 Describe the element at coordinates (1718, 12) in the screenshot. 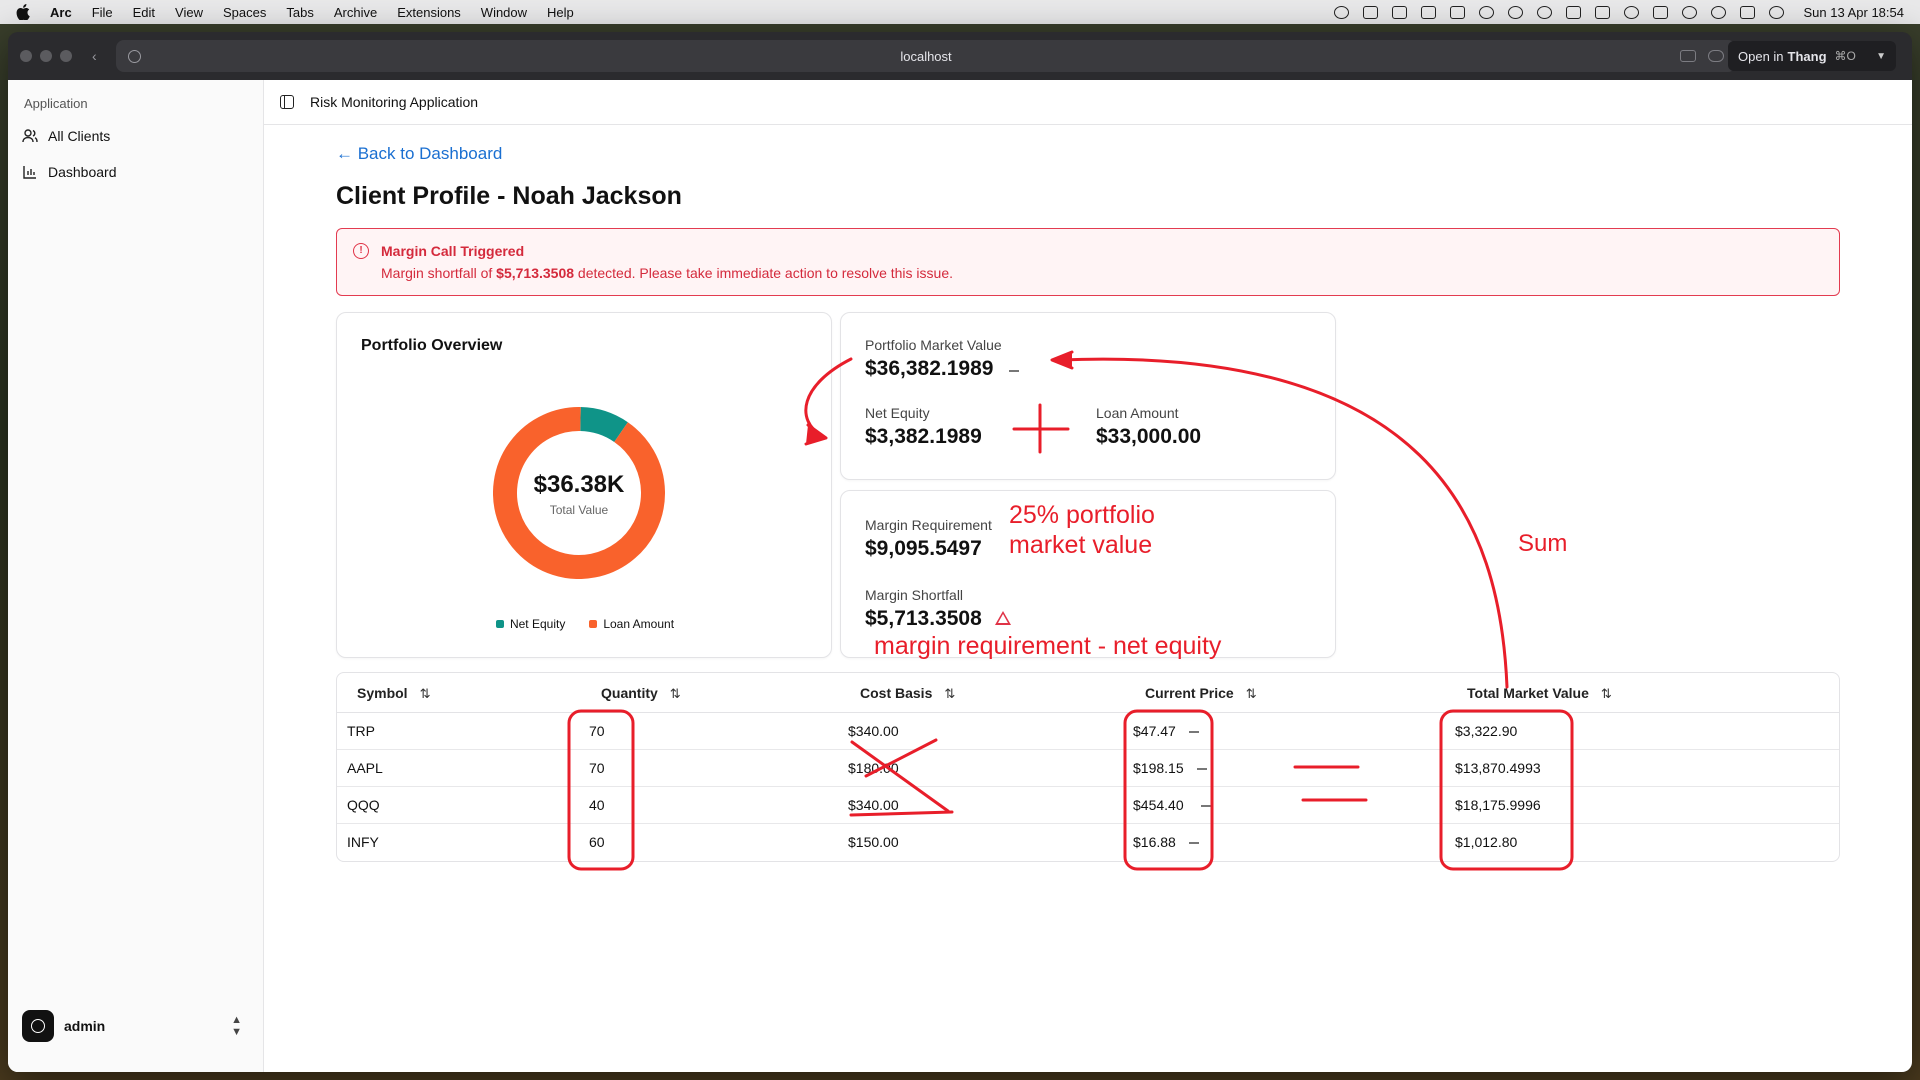

I see `spotlight-search-icon` at that location.